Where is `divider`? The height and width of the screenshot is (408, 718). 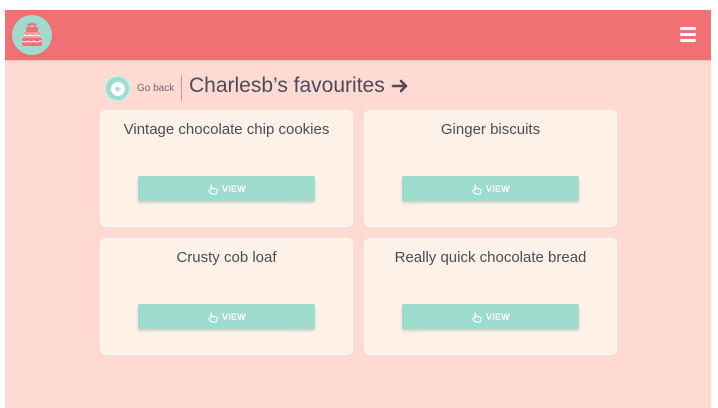
divider is located at coordinates (181, 88).